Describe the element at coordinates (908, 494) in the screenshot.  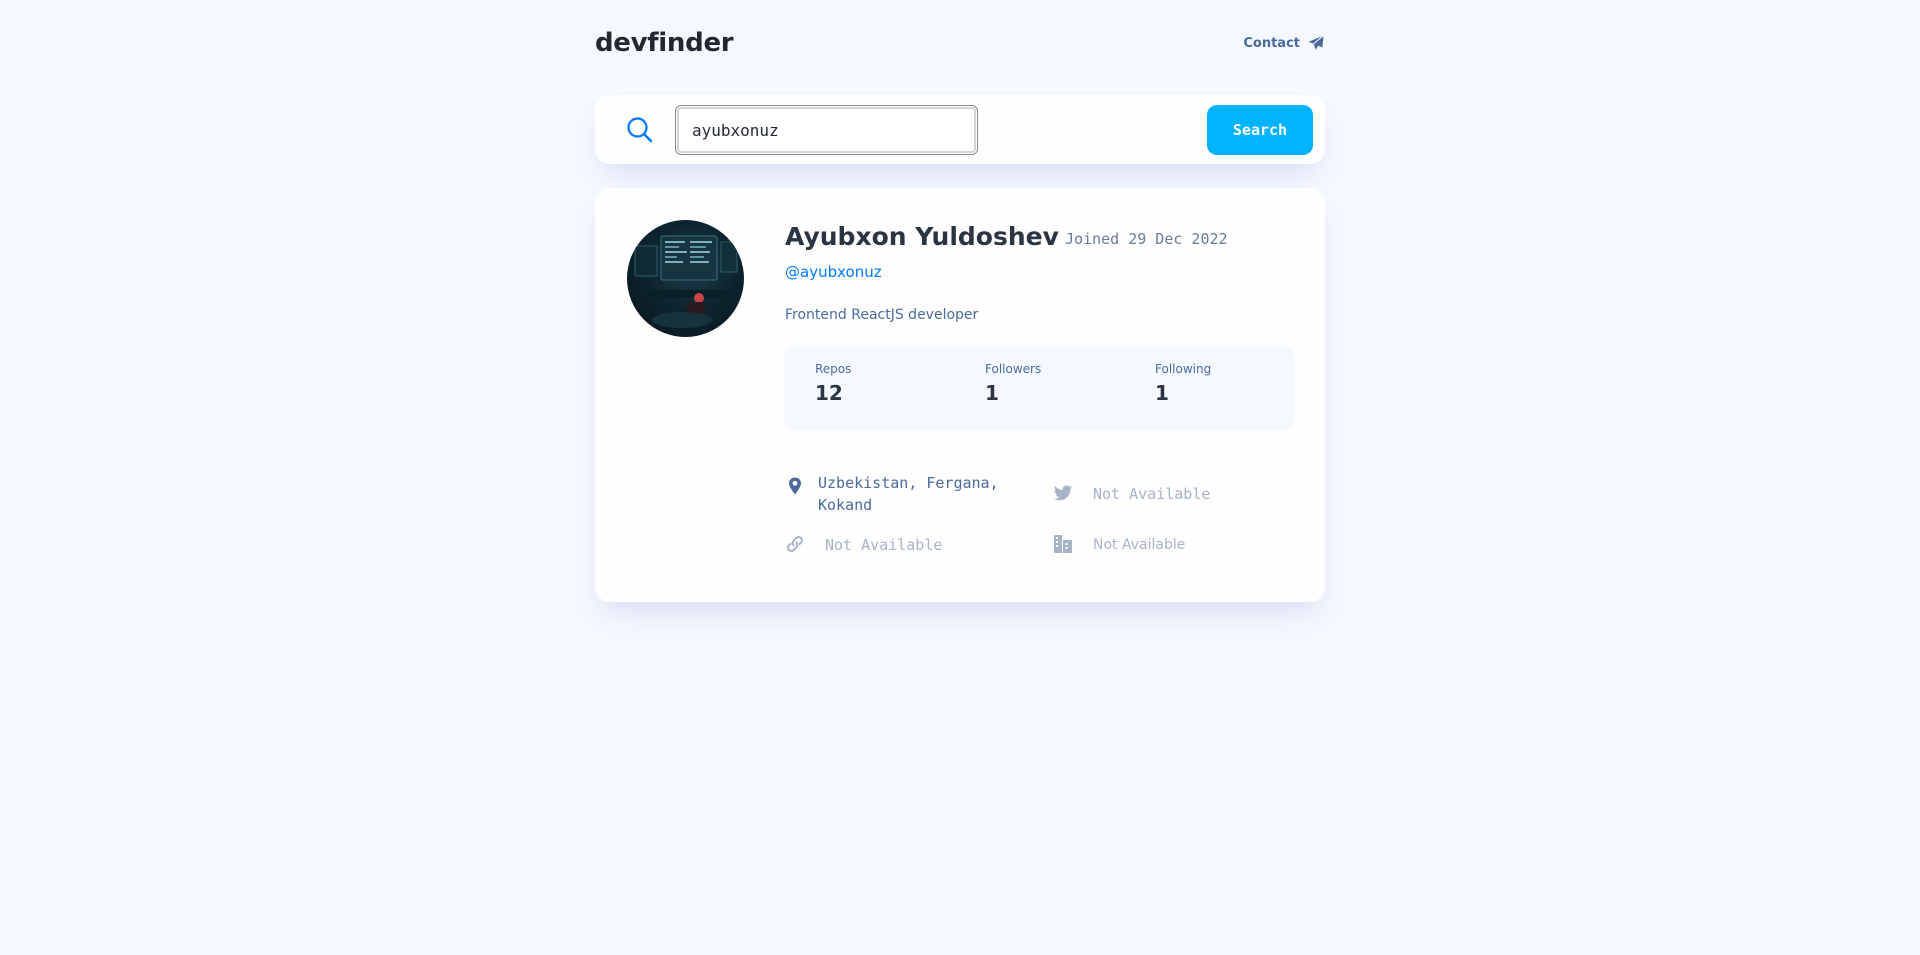
I see `location-text: Uzbekistan, Fergana, Kokand` at that location.